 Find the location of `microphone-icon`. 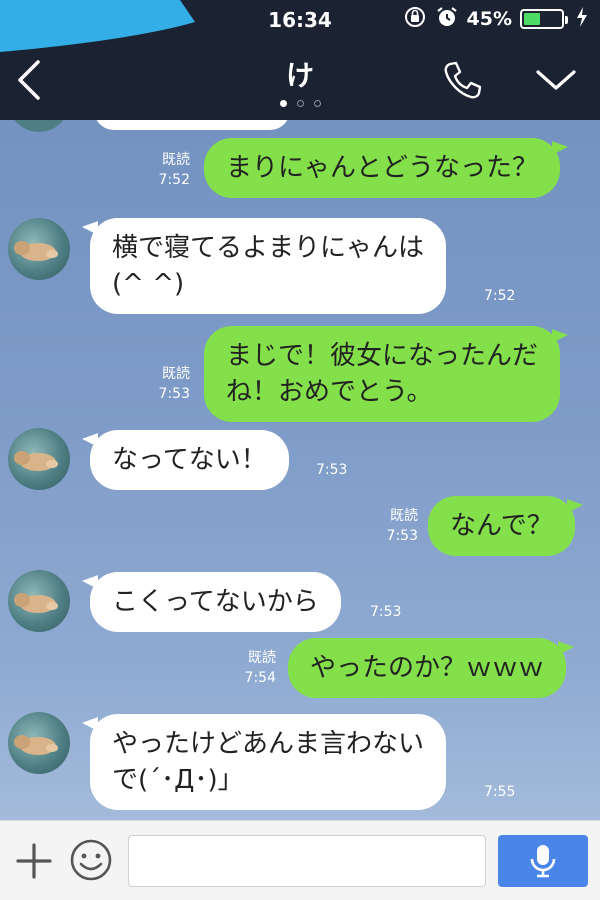

microphone-icon is located at coordinates (543, 861).